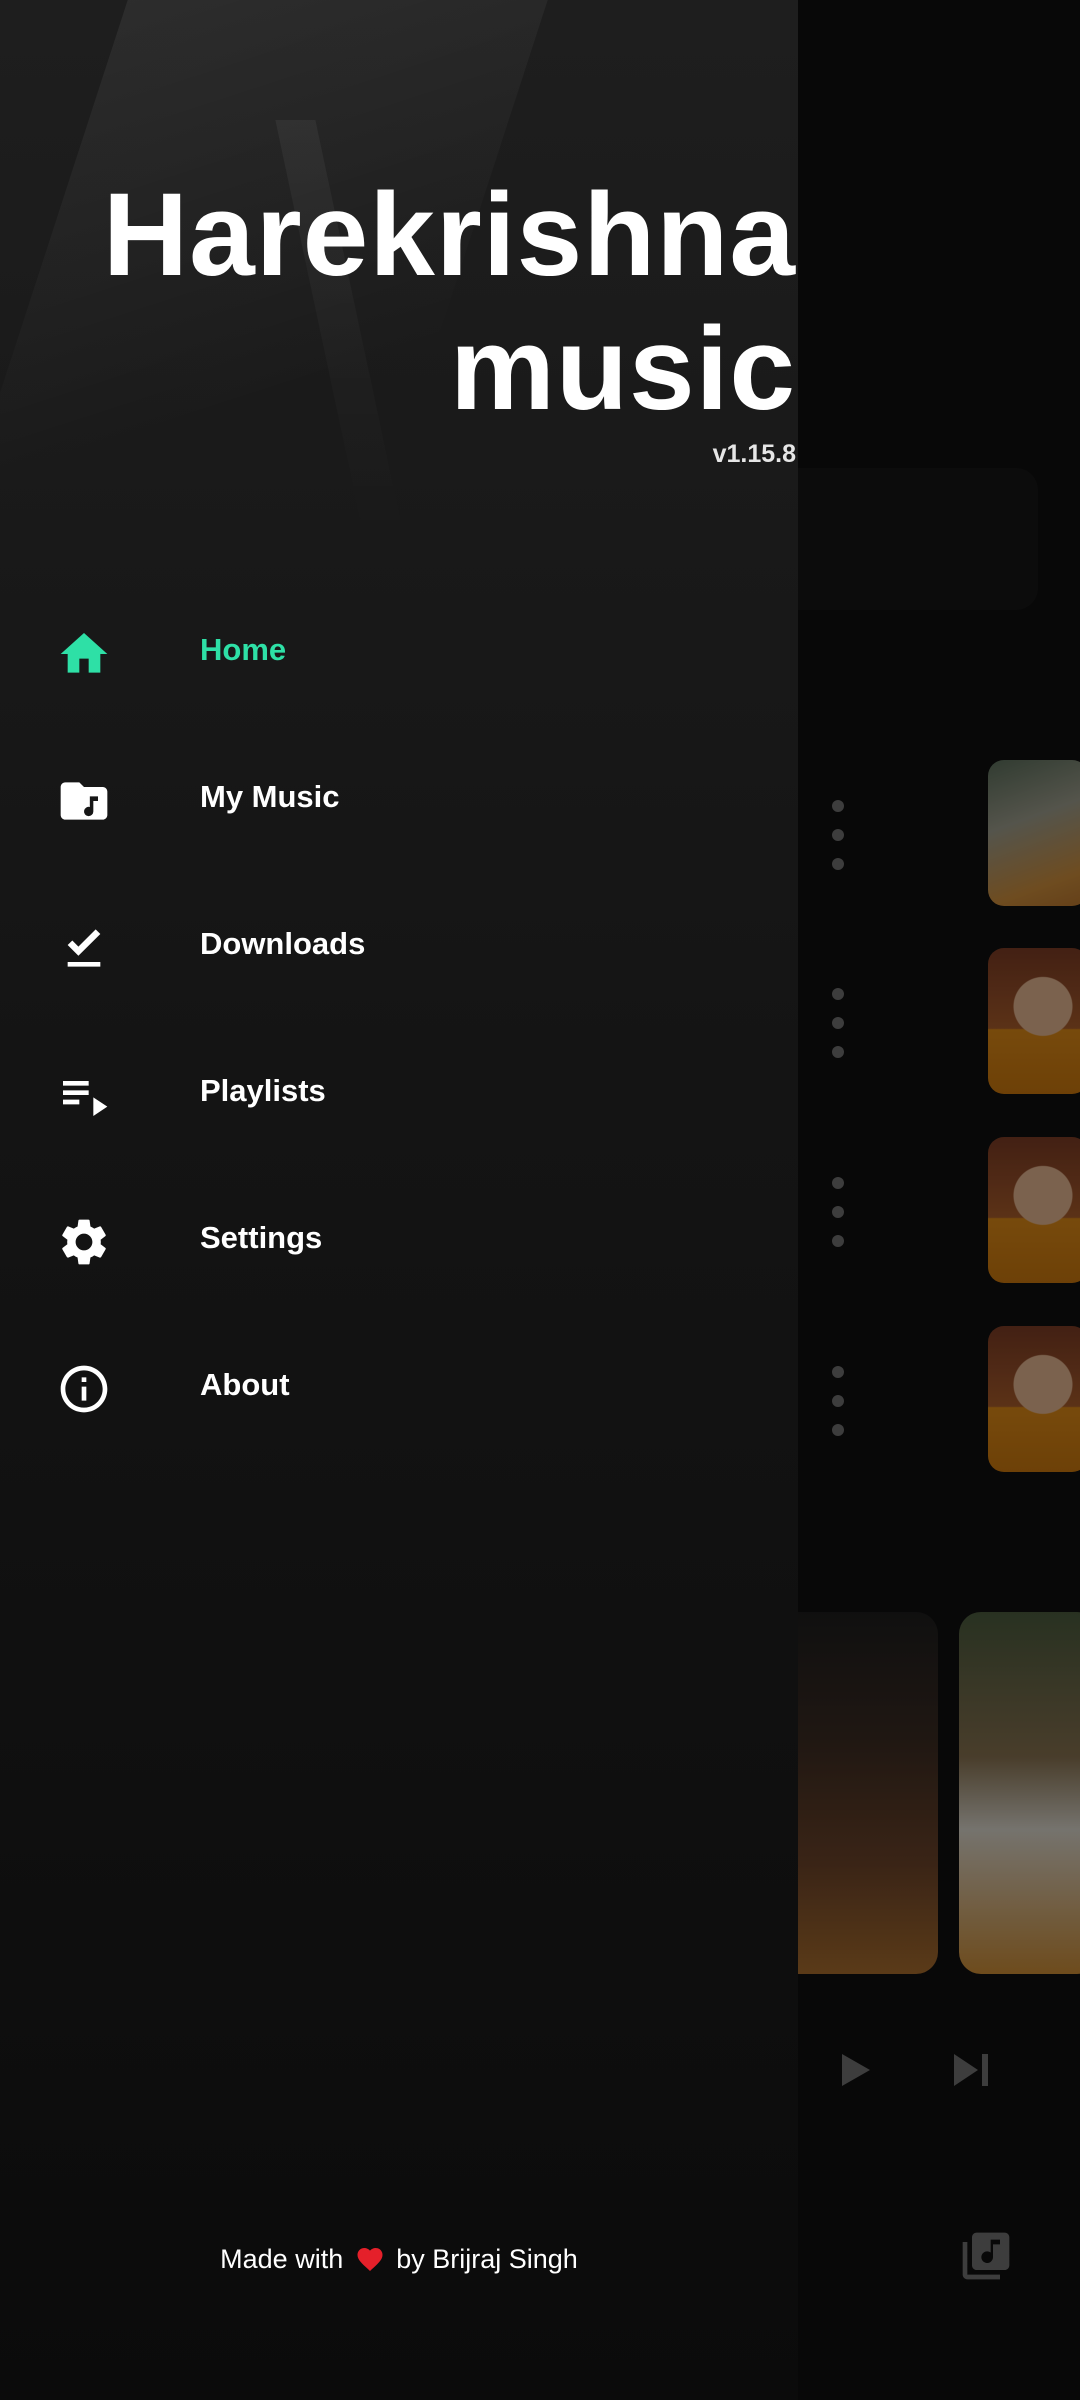  I want to click on nav-item-label: Playlists, so click(263, 1090).